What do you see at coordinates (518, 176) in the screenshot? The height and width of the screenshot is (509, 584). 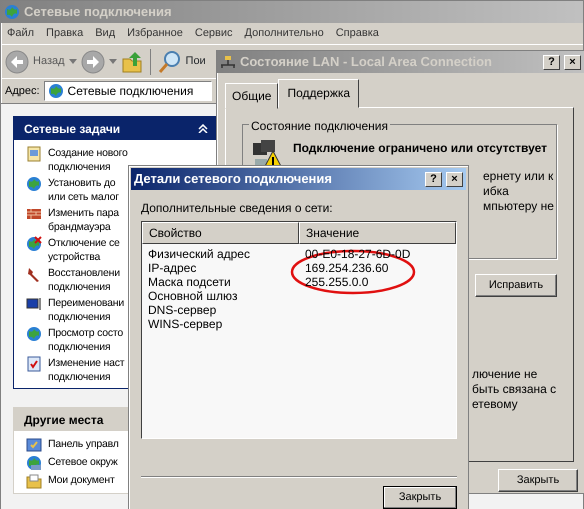 I see `text-line: ернету или к` at bounding box center [518, 176].